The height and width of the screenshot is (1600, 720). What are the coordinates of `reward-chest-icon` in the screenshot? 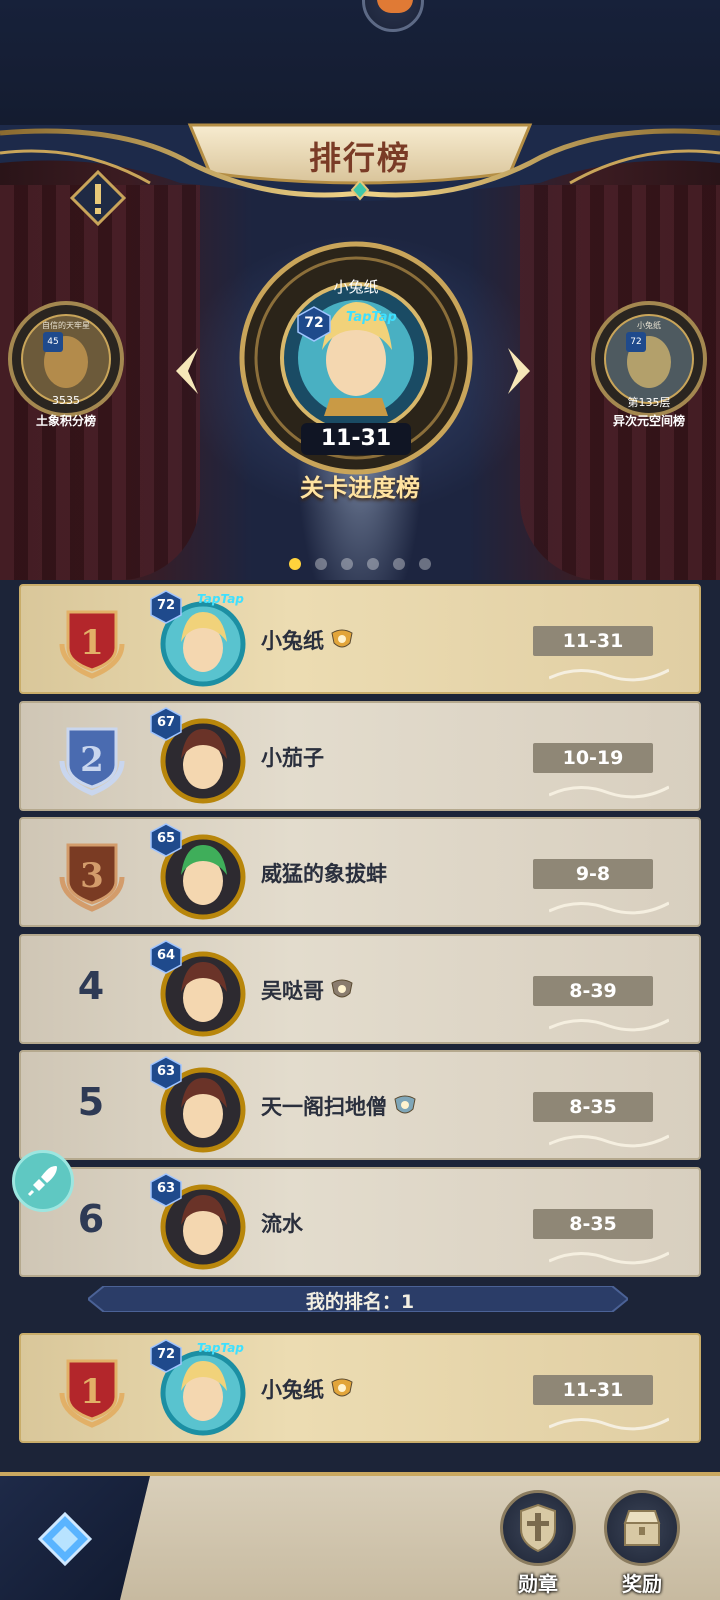 It's located at (642, 1528).